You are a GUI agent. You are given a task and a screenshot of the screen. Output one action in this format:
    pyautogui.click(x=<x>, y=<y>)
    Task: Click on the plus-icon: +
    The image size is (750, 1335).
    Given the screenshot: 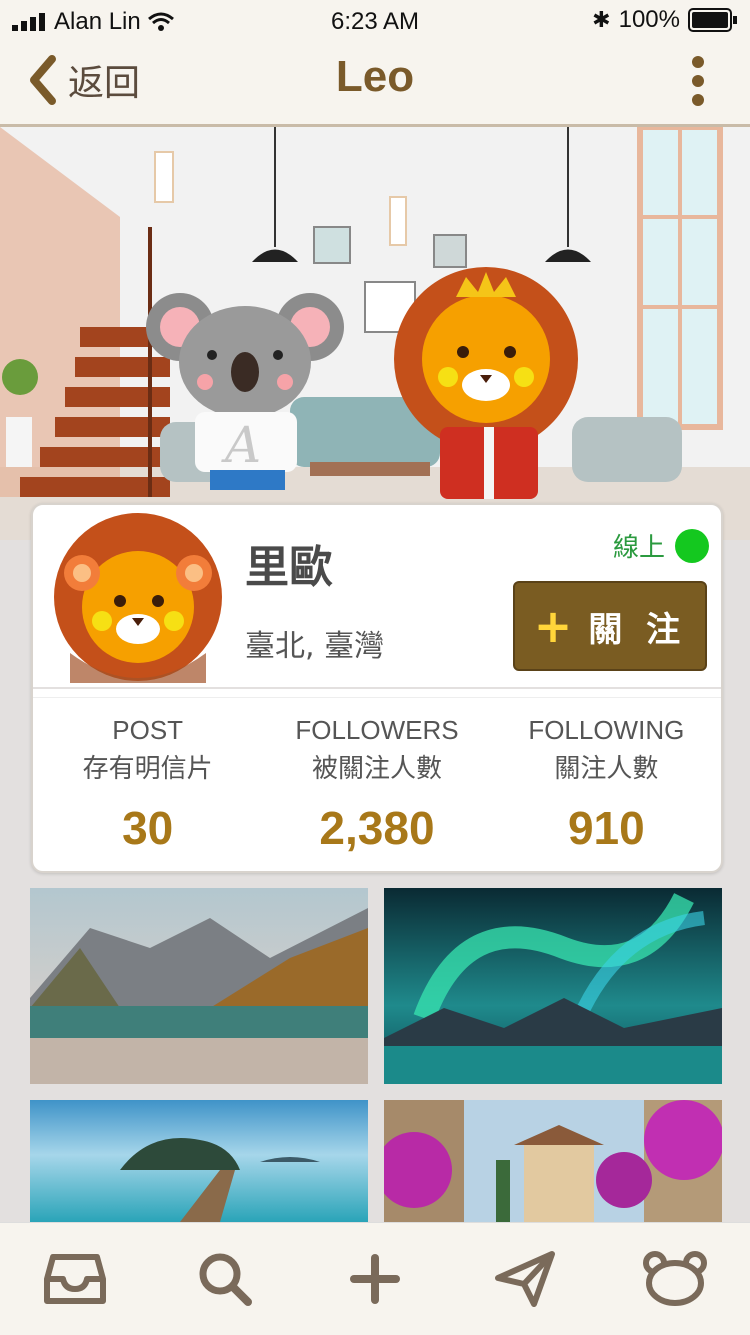 What is the action you would take?
    pyautogui.click(x=553, y=626)
    